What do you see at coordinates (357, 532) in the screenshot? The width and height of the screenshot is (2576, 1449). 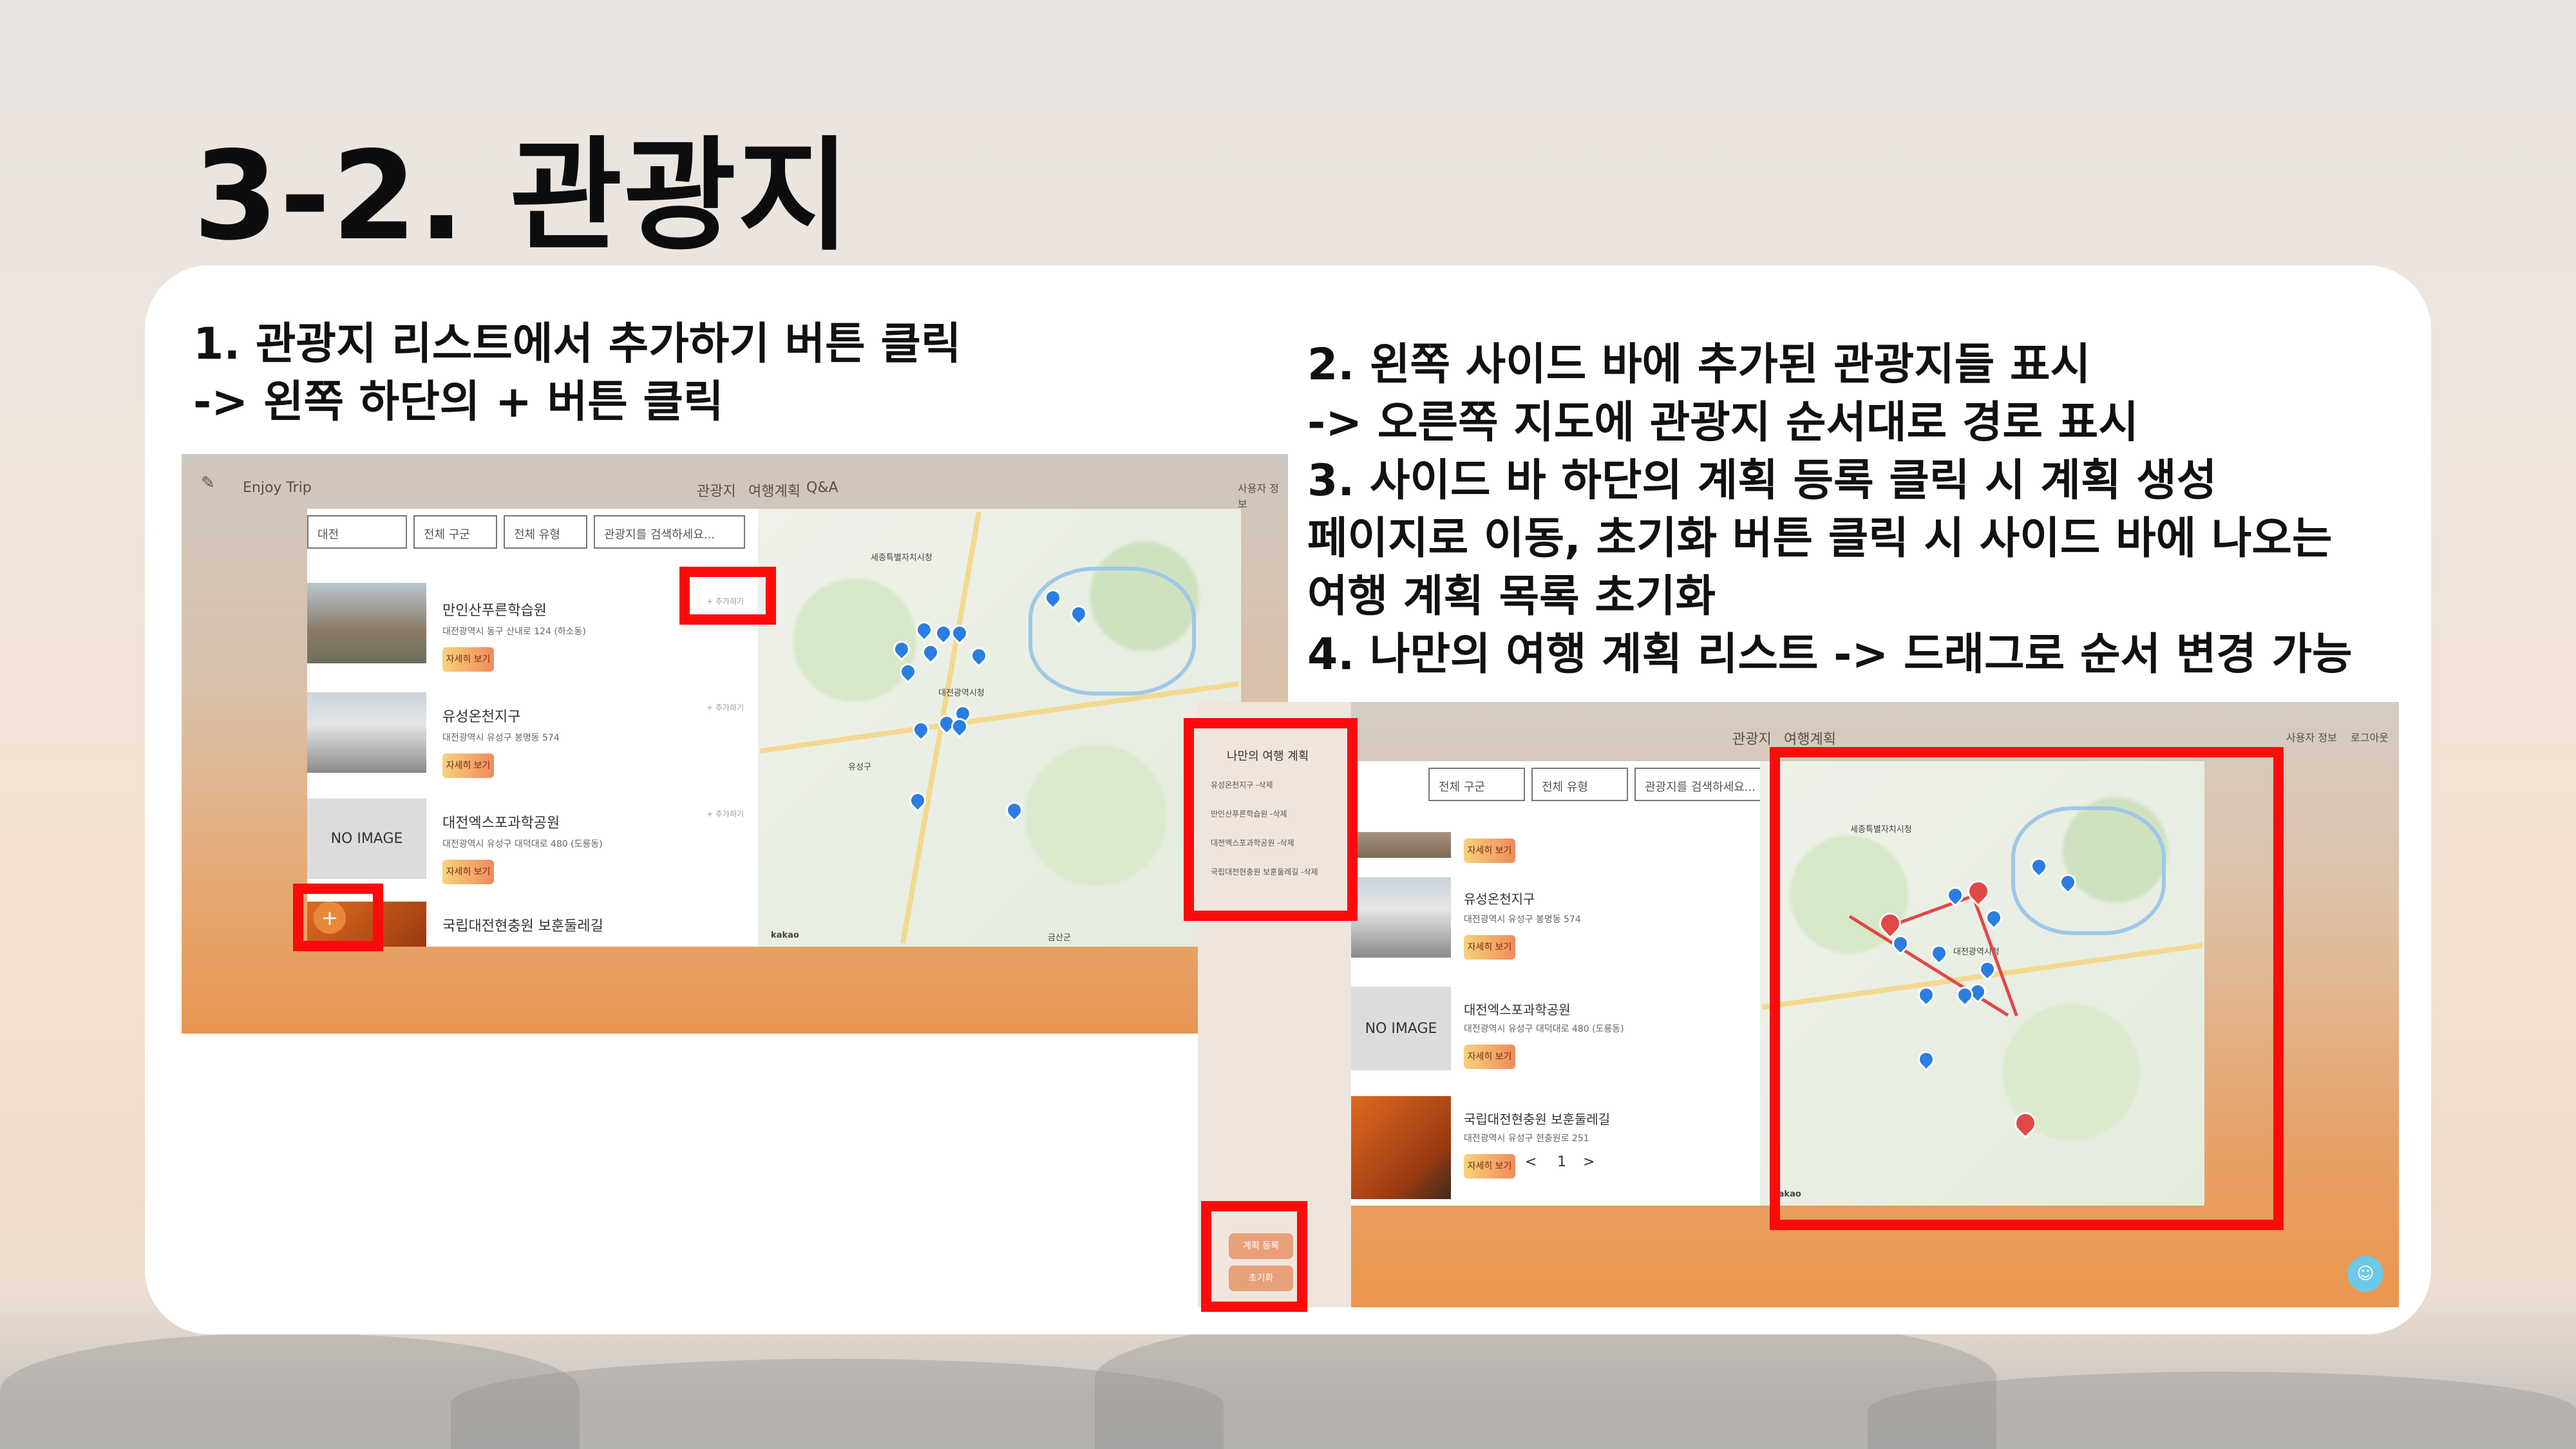 I see `filter-region: 대전` at bounding box center [357, 532].